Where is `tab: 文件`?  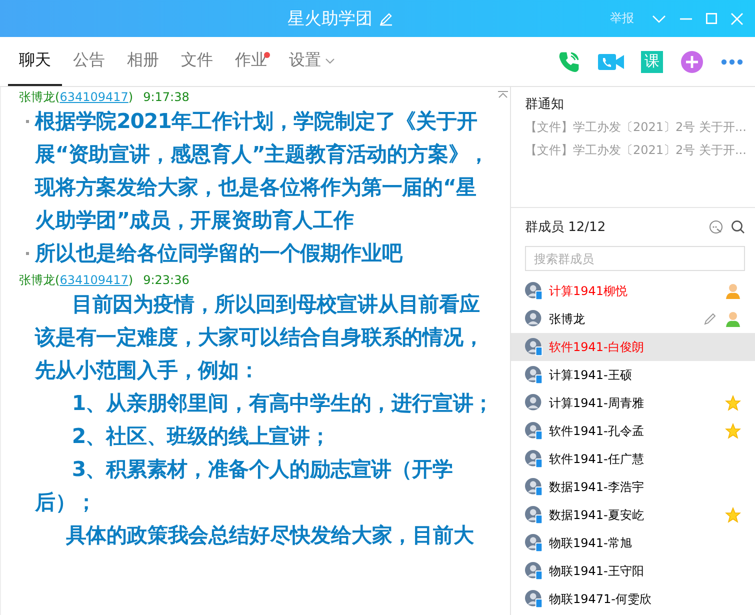 tab: 文件 is located at coordinates (197, 61).